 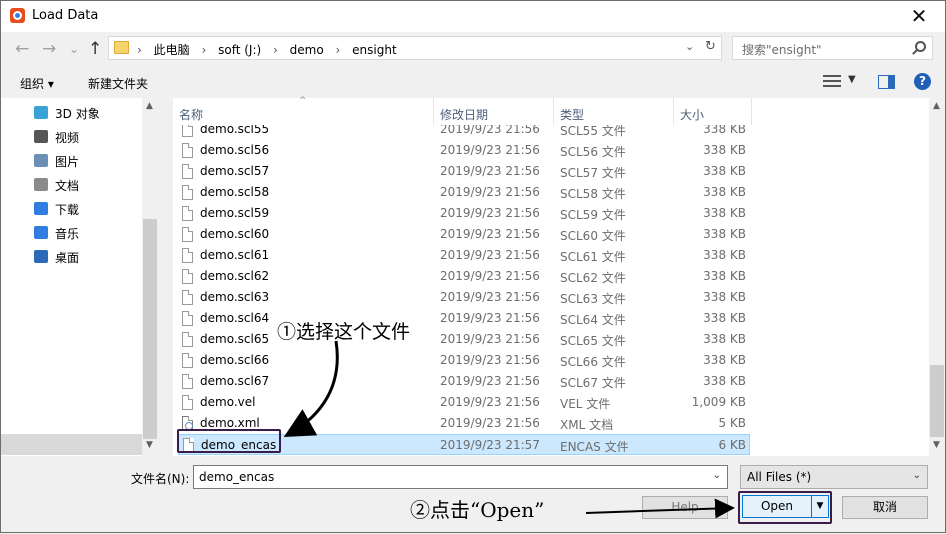 I want to click on file-type: SCL61 文件, so click(x=593, y=257).